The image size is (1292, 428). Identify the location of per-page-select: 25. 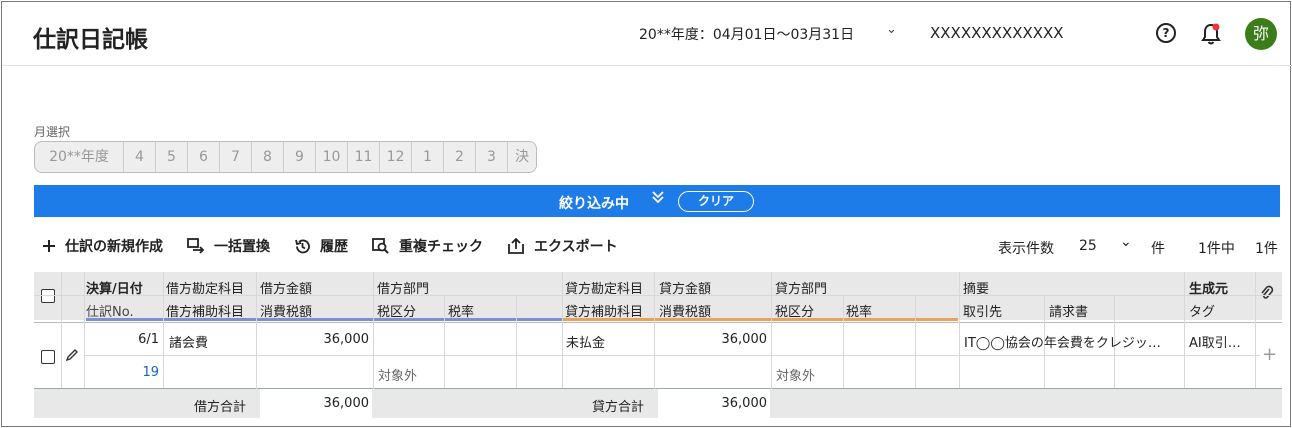
(1088, 246).